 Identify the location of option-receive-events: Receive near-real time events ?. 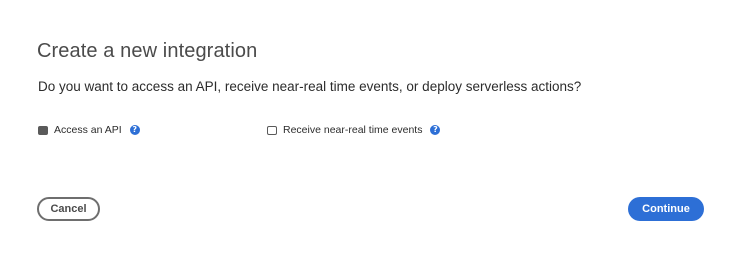
(354, 130).